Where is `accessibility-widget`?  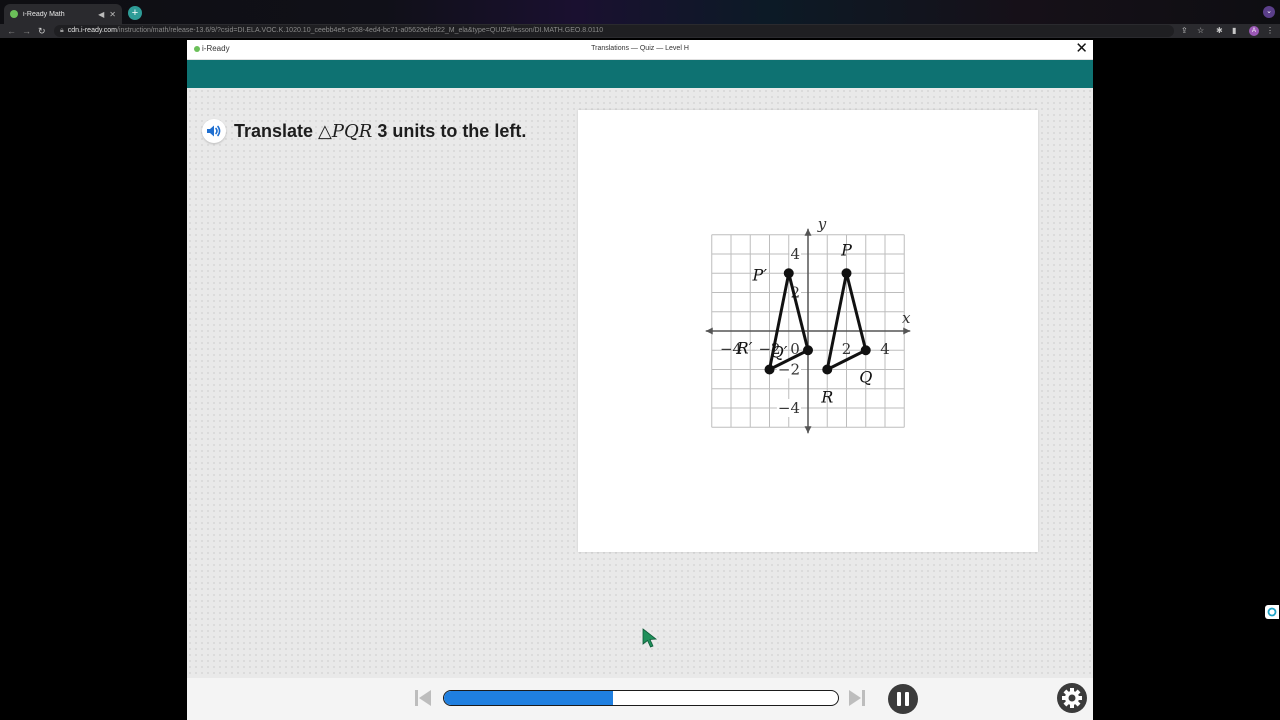
accessibility-widget is located at coordinates (1272, 612).